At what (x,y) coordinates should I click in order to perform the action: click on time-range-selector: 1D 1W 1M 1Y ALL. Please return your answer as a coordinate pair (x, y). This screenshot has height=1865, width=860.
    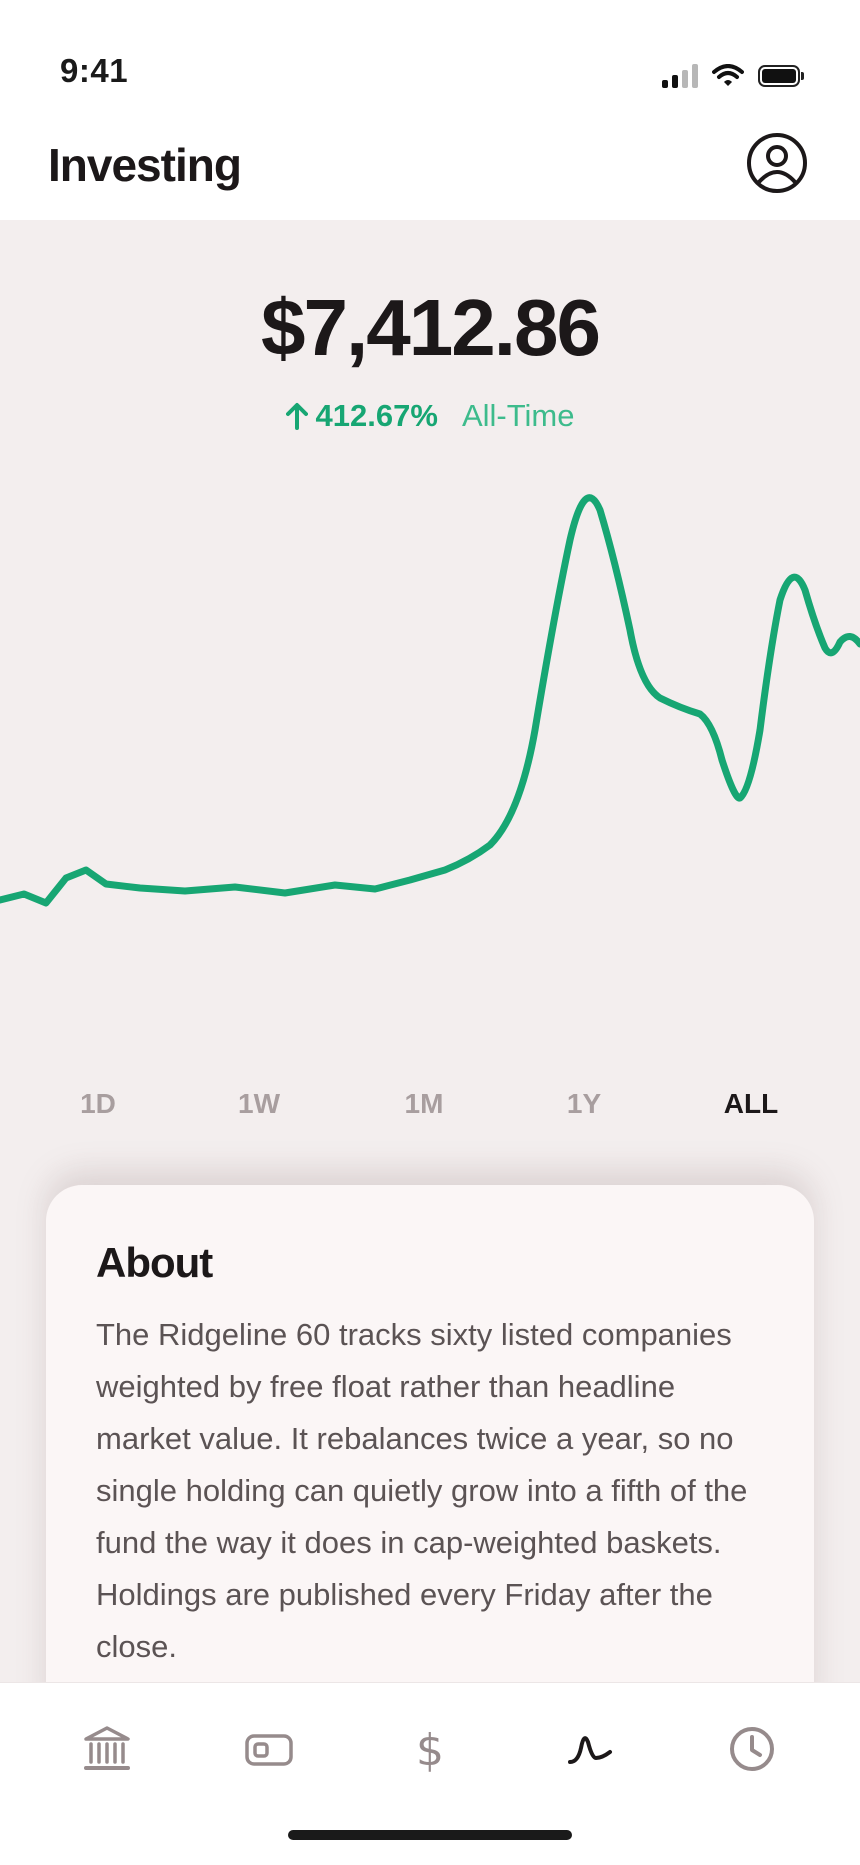
    Looking at the image, I should click on (430, 1113).